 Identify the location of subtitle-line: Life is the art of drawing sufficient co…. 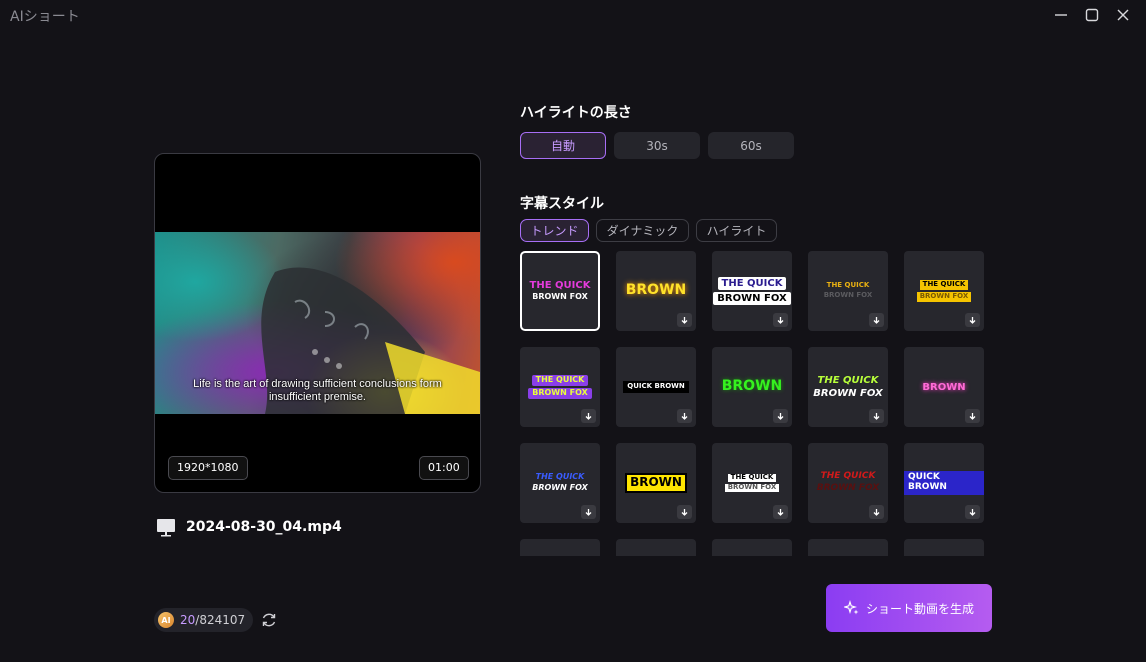
(317, 384).